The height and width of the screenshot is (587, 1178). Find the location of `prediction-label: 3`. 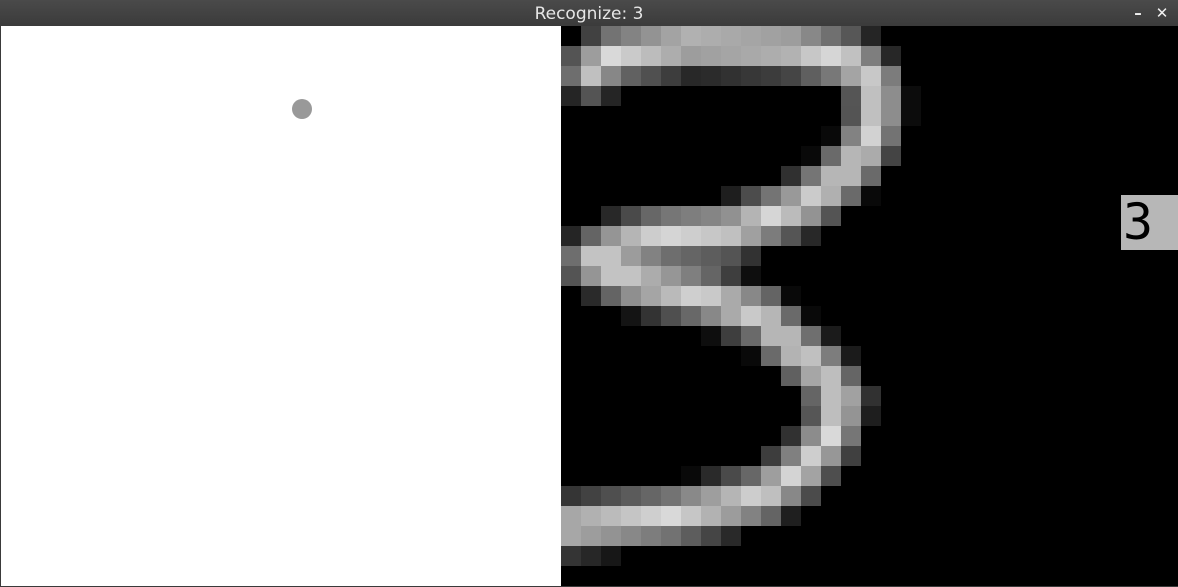

prediction-label: 3 is located at coordinates (1149, 222).